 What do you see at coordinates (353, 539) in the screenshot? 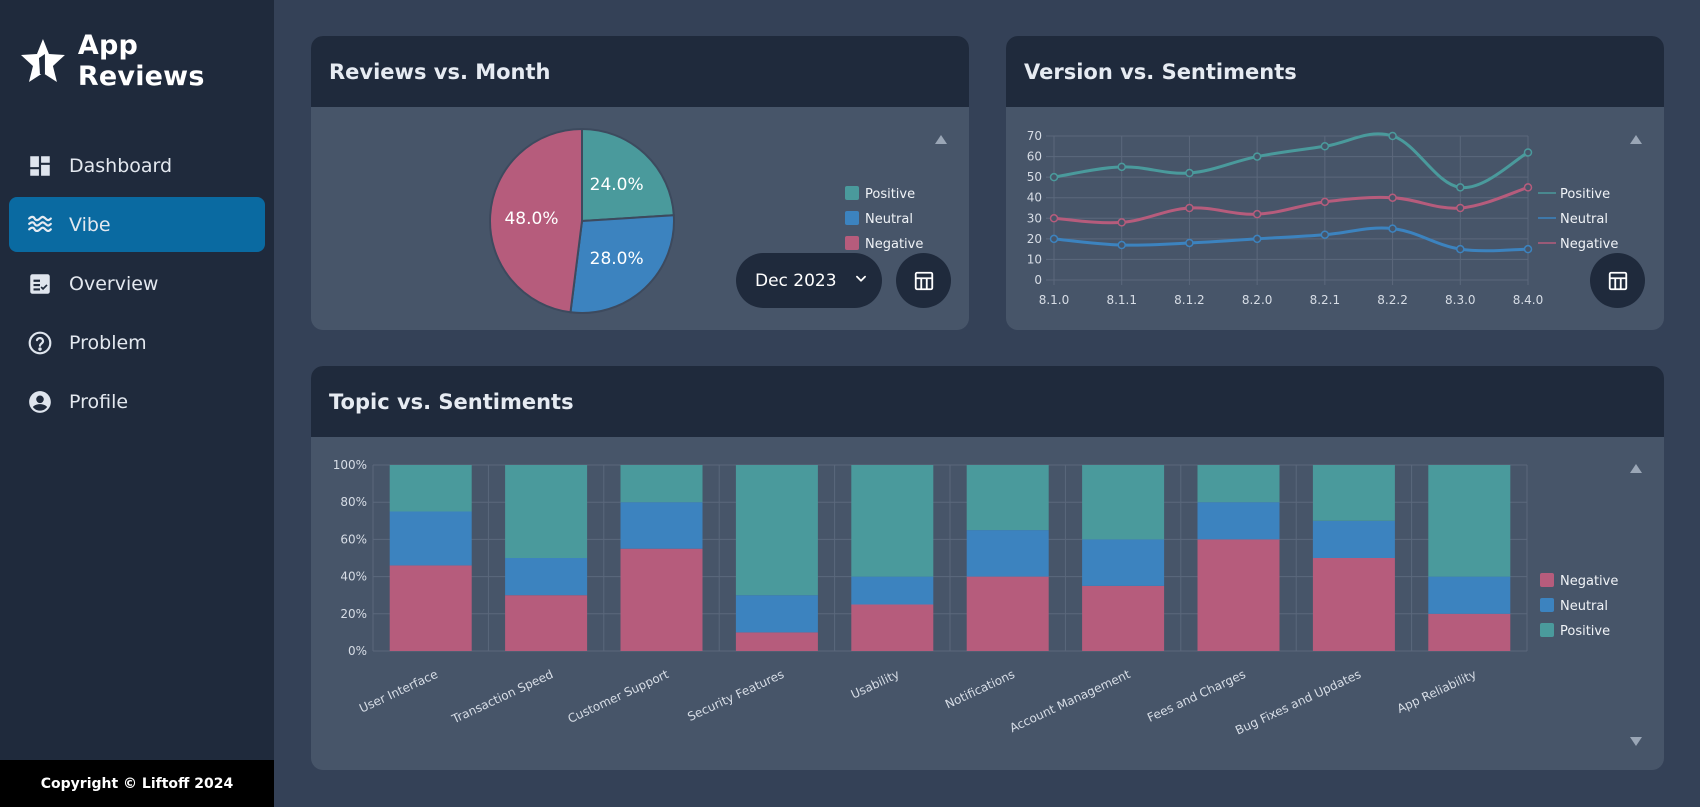
I see `y-tick-label: 60%` at bounding box center [353, 539].